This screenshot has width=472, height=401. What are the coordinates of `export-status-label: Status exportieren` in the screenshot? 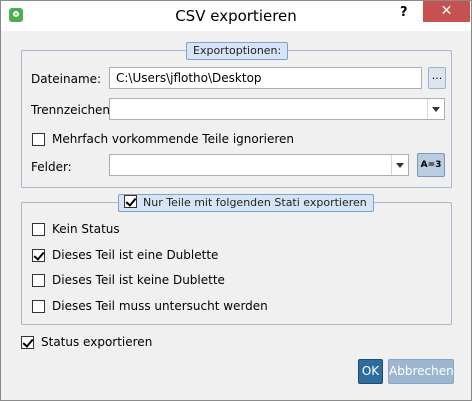 It's located at (97, 342).